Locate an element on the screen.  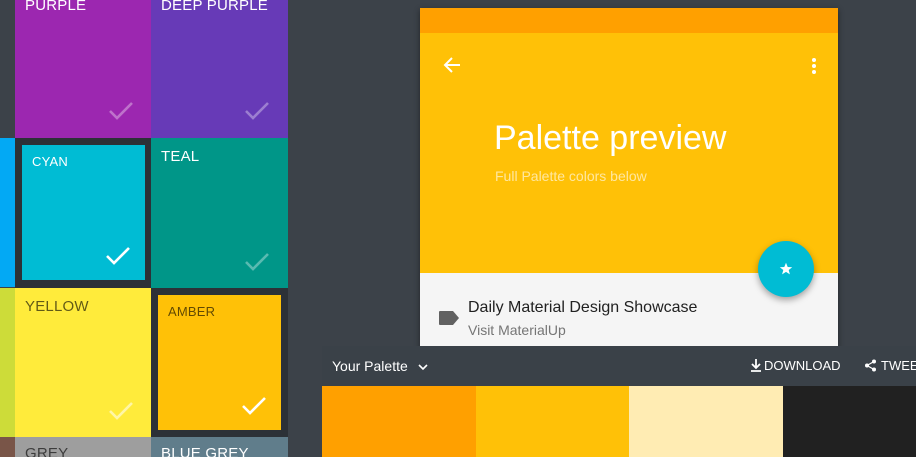
download-button: DOWNLOAD is located at coordinates (795, 365).